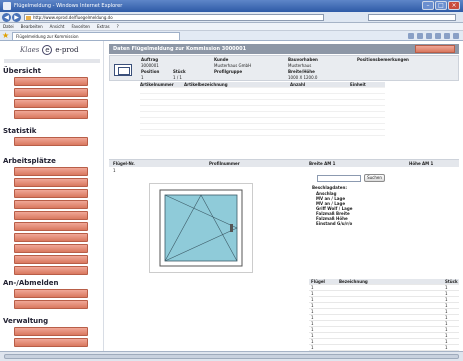 This screenshot has height=361, width=463. I want to click on browser-icon, so click(7, 6).